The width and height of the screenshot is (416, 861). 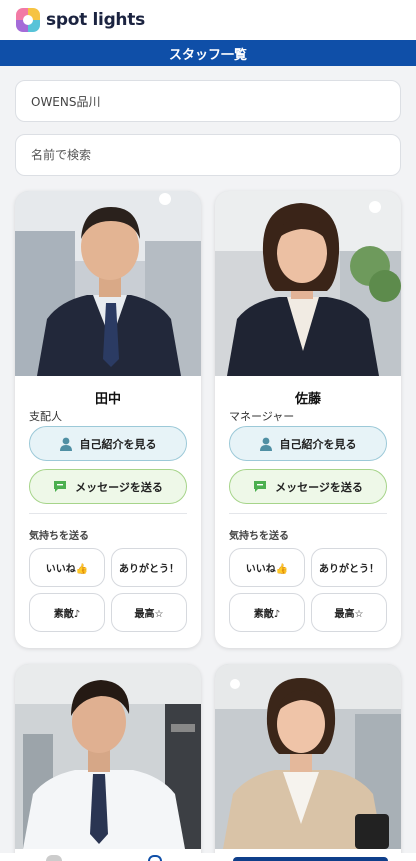 What do you see at coordinates (28, 20) in the screenshot?
I see `app-logo-icon` at bounding box center [28, 20].